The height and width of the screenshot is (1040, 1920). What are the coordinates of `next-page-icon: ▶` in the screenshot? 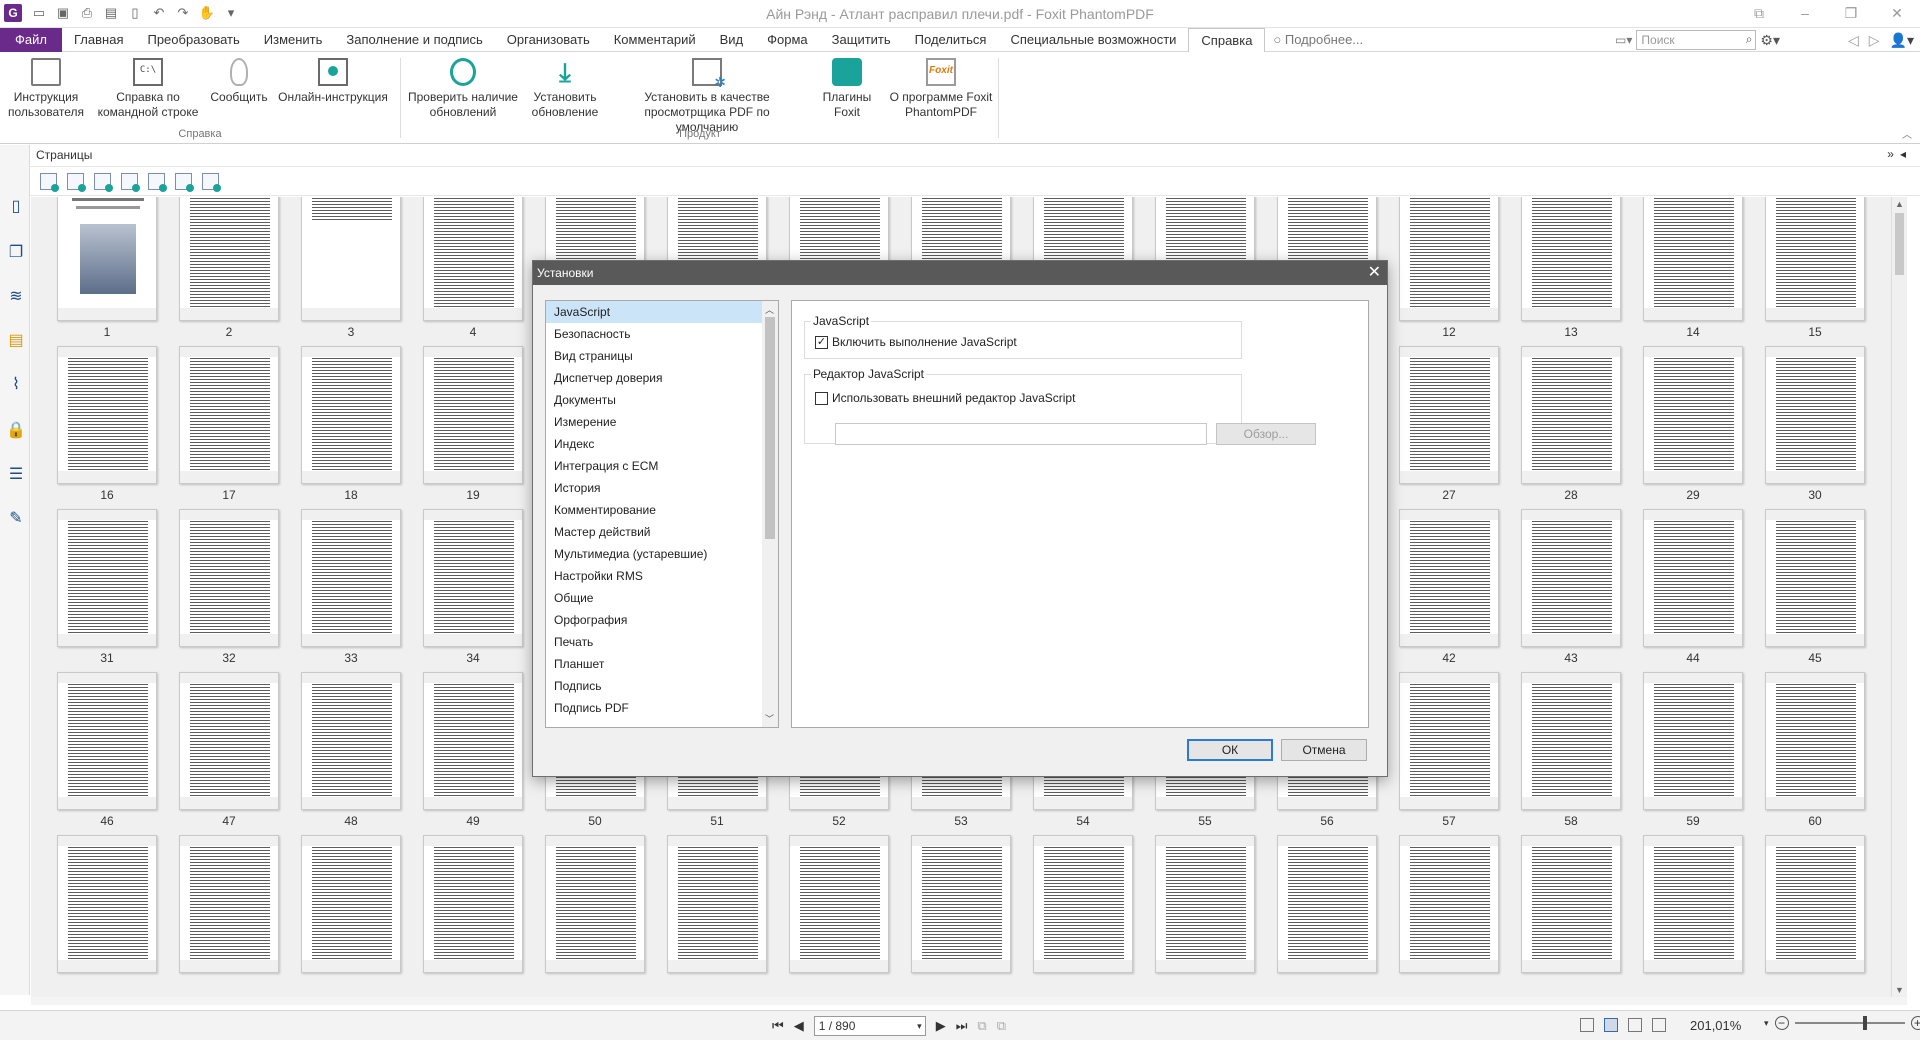 It's located at (941, 1026).